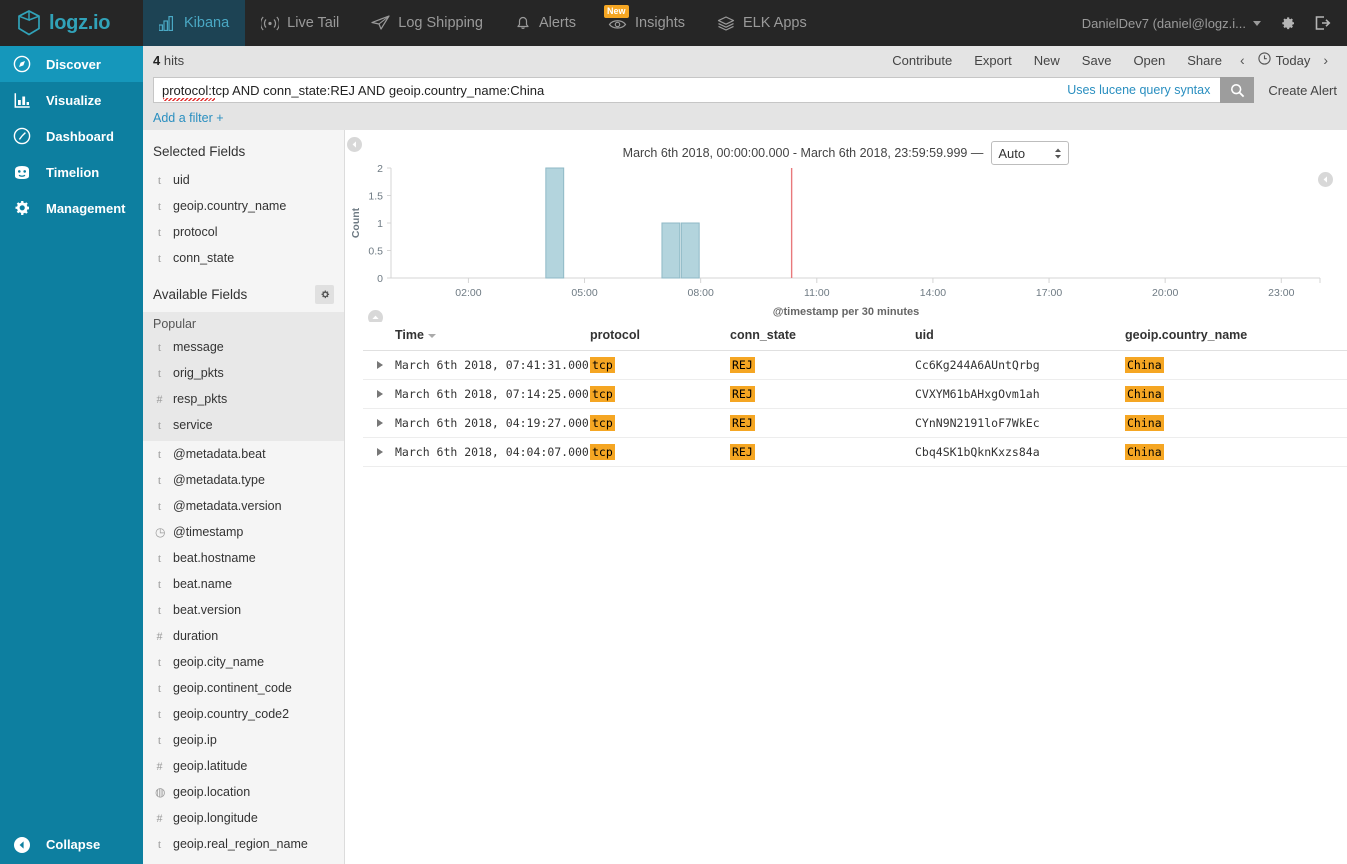 The width and height of the screenshot is (1347, 864). I want to click on field-item-geoip-country-code2: t geoip.country_code2, so click(243, 714).